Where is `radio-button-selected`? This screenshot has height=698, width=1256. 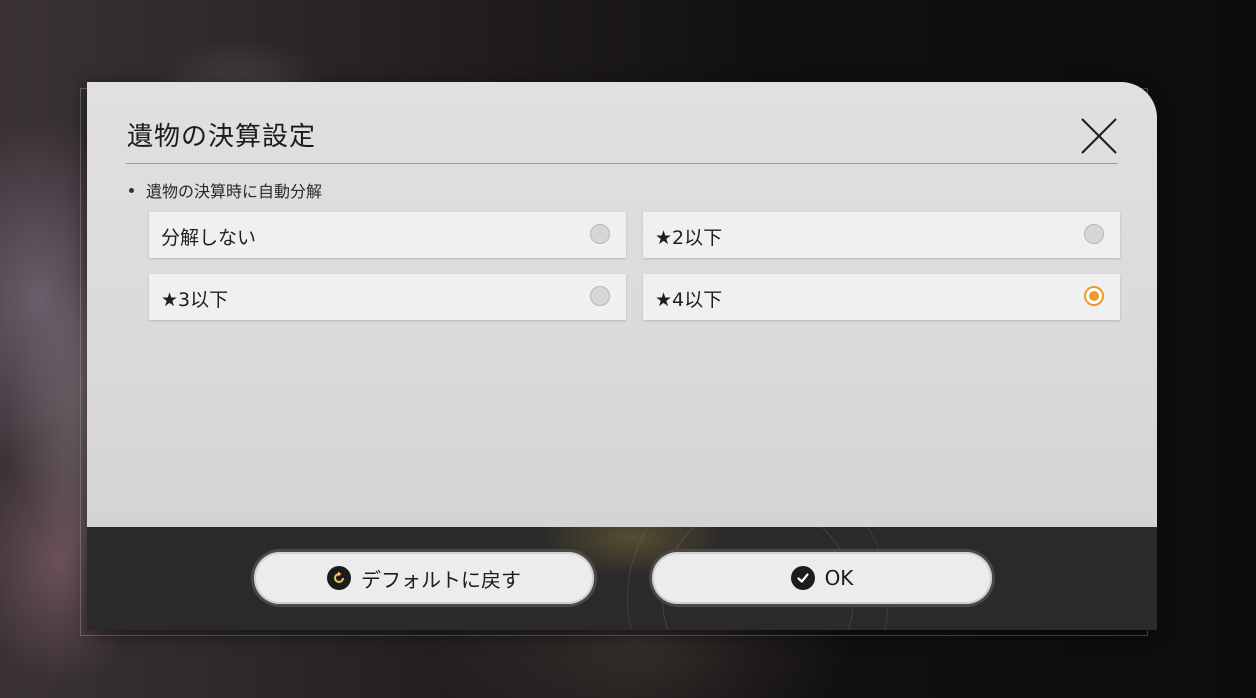
radio-button-selected is located at coordinates (1094, 296).